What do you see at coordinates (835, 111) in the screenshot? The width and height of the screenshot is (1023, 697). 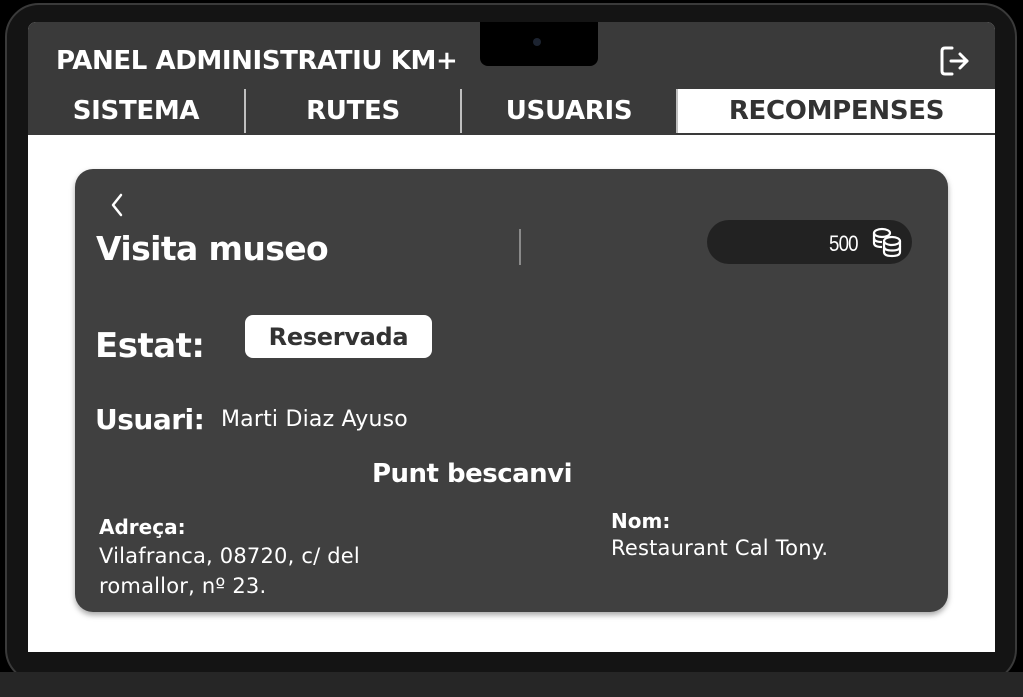 I see `tab-recompenses: RECOMPENSES` at bounding box center [835, 111].